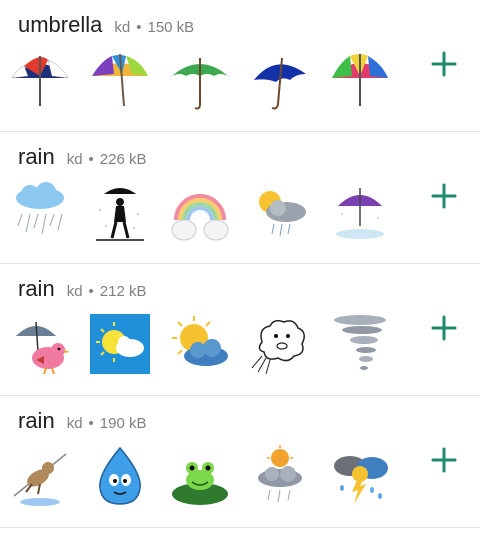 This screenshot has width=480, height=534. What do you see at coordinates (360, 212) in the screenshot?
I see `purple-umbrella-icon` at bounding box center [360, 212].